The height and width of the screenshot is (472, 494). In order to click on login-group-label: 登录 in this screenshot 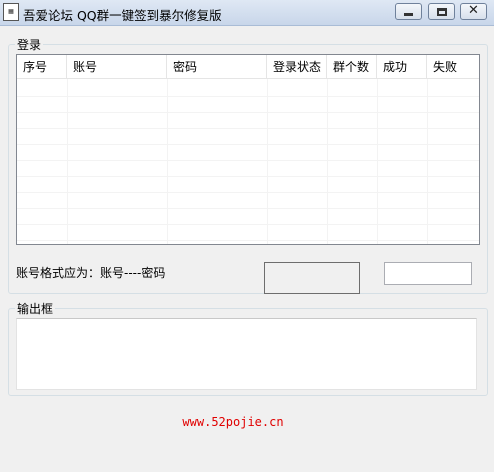, I will do `click(29, 44)`.